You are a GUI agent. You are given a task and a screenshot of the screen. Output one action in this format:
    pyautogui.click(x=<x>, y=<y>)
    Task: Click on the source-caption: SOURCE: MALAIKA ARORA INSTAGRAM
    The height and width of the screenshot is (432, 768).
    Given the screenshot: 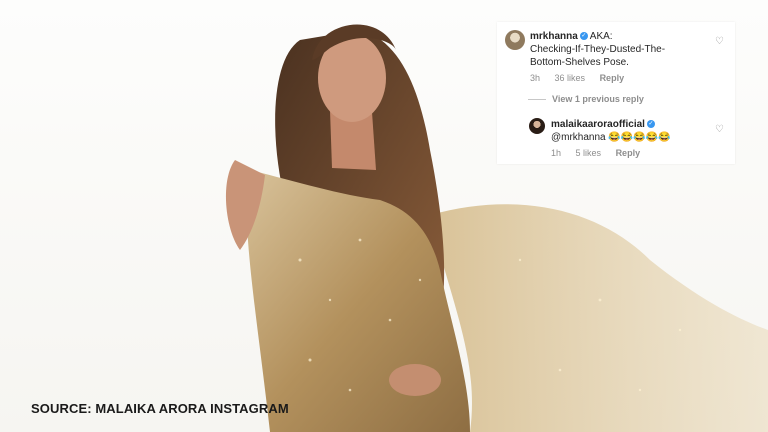 What is the action you would take?
    pyautogui.click(x=160, y=408)
    